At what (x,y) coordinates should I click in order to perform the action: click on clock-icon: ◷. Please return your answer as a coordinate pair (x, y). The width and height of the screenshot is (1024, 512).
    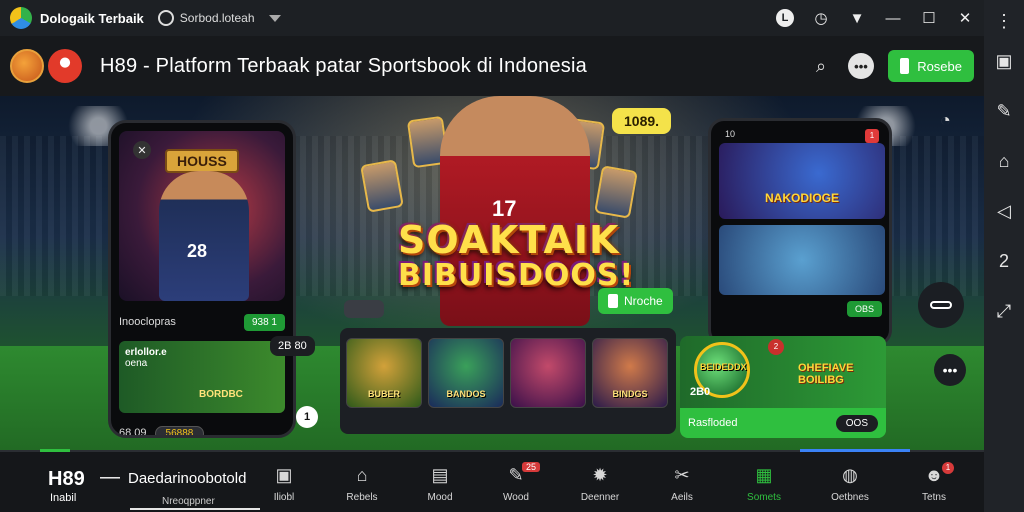
    Looking at the image, I should click on (821, 18).